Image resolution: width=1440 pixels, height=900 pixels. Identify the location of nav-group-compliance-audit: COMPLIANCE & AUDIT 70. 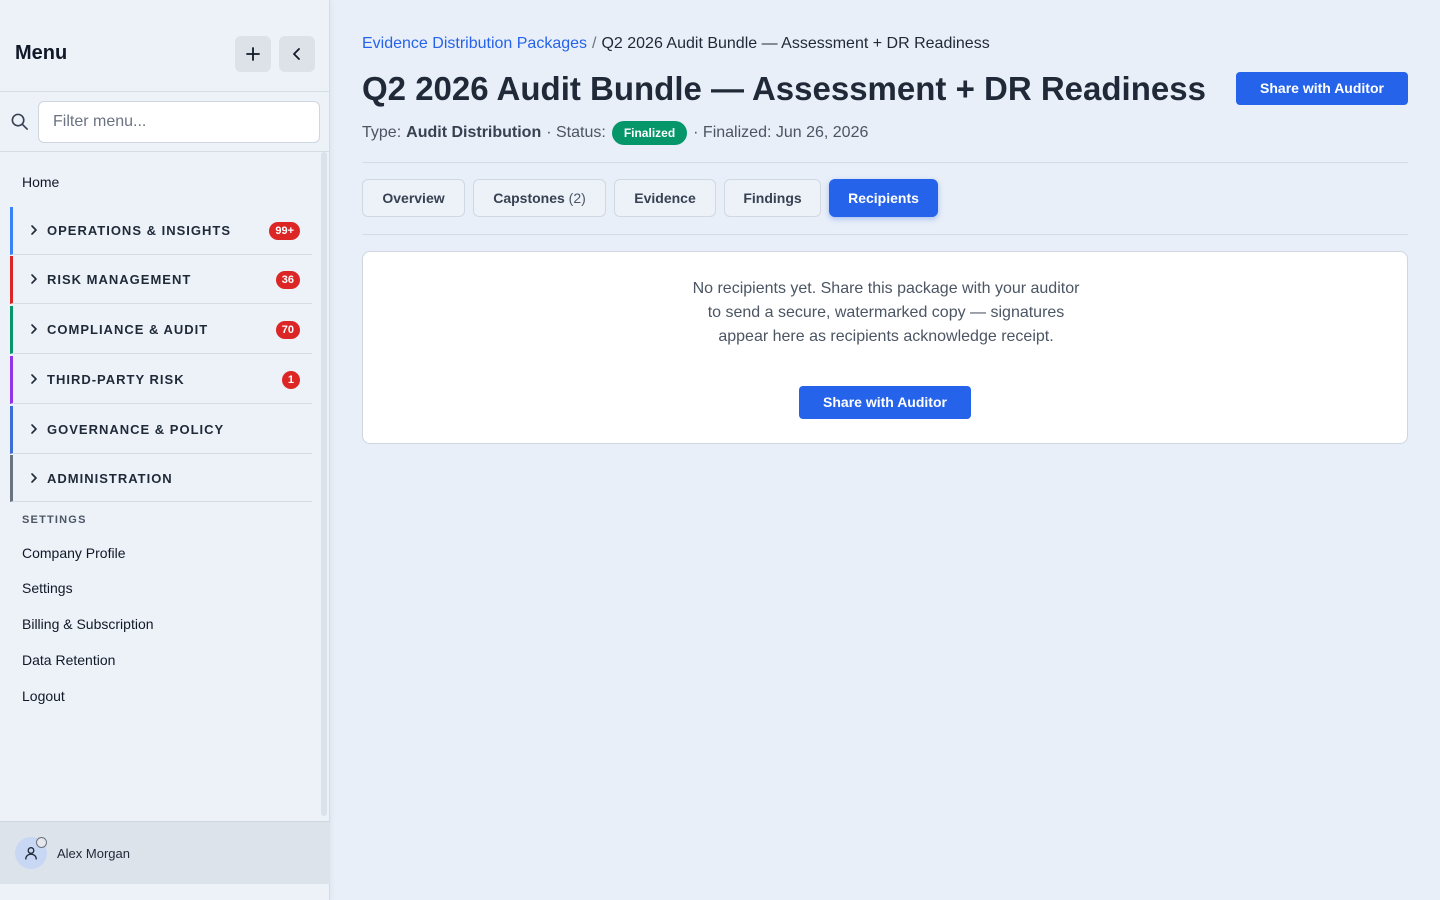
(161, 330).